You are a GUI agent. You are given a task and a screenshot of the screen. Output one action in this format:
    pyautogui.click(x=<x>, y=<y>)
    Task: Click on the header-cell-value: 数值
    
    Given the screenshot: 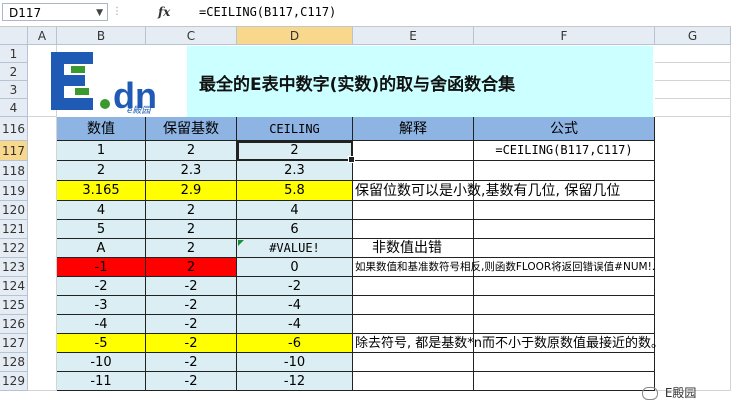 What is the action you would take?
    pyautogui.click(x=101, y=129)
    